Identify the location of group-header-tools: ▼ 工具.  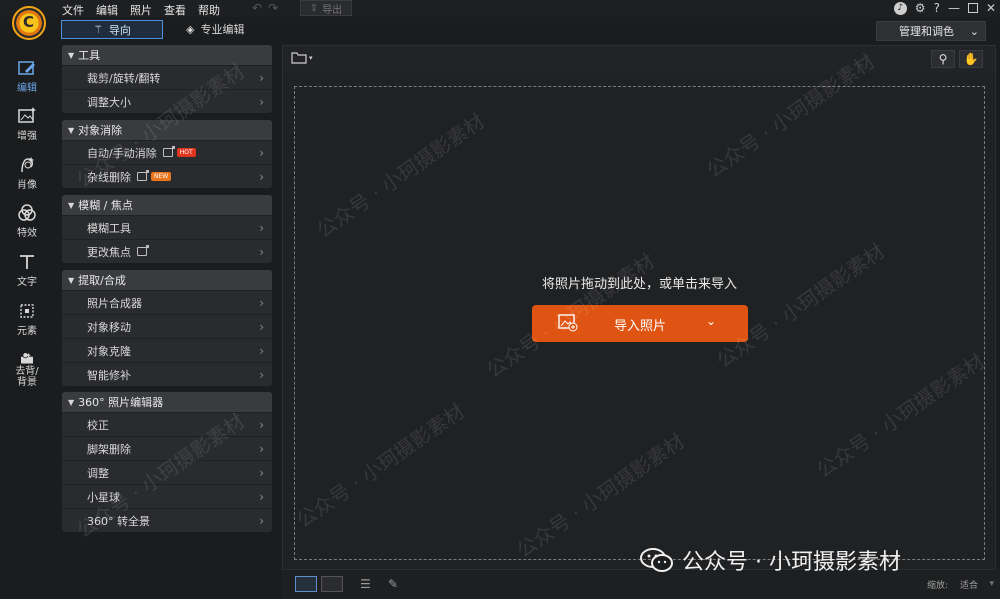
(167, 55).